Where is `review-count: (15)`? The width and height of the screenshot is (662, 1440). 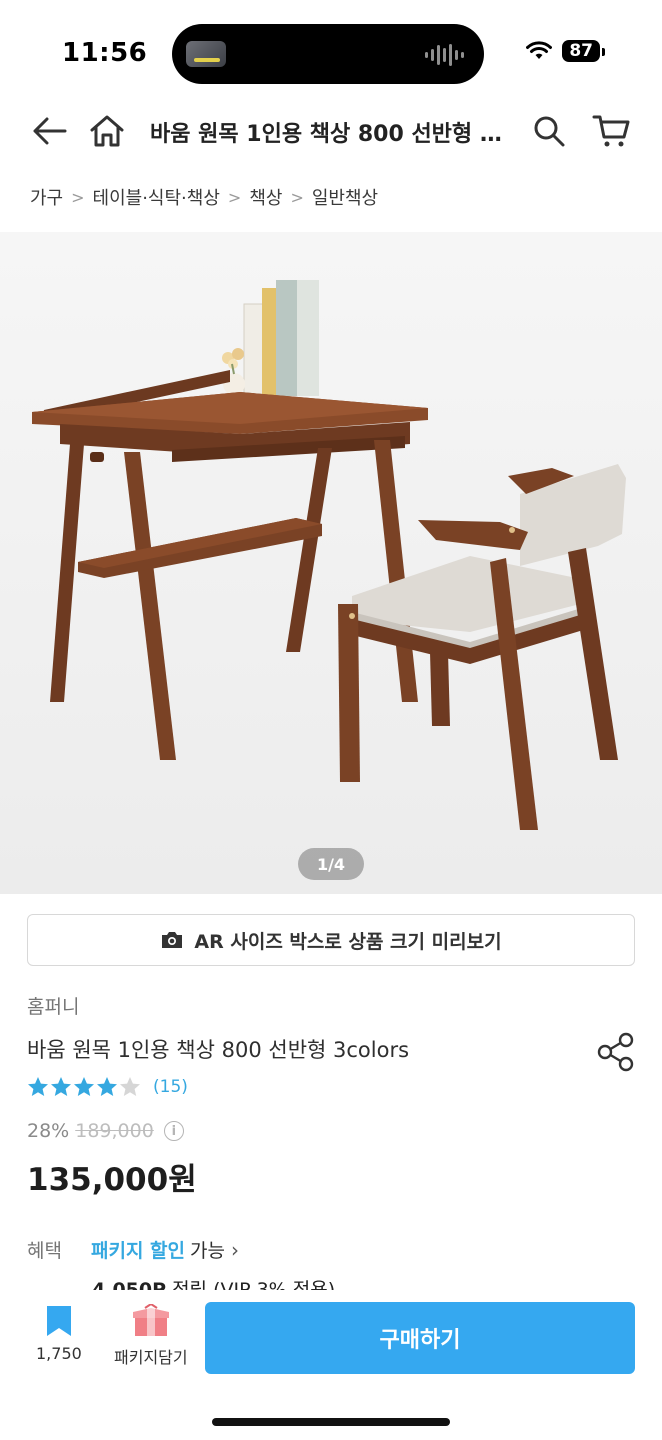
review-count: (15) is located at coordinates (170, 1087).